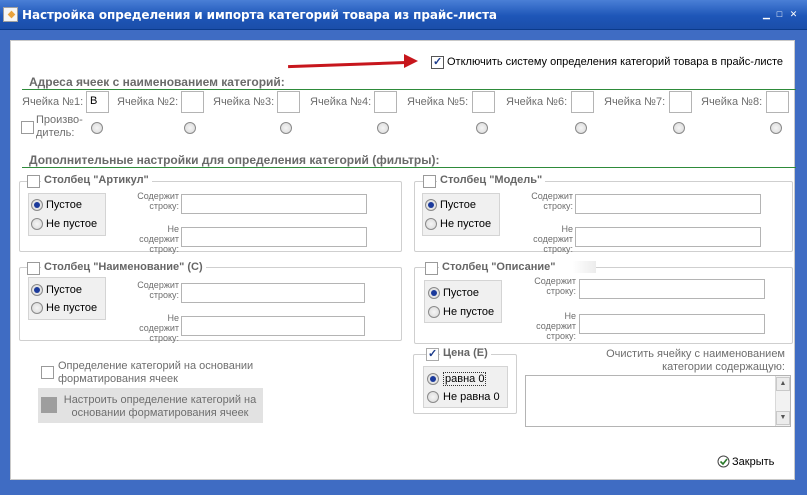  Describe the element at coordinates (434, 312) in the screenshot. I see `description-not-empty-radio` at that location.